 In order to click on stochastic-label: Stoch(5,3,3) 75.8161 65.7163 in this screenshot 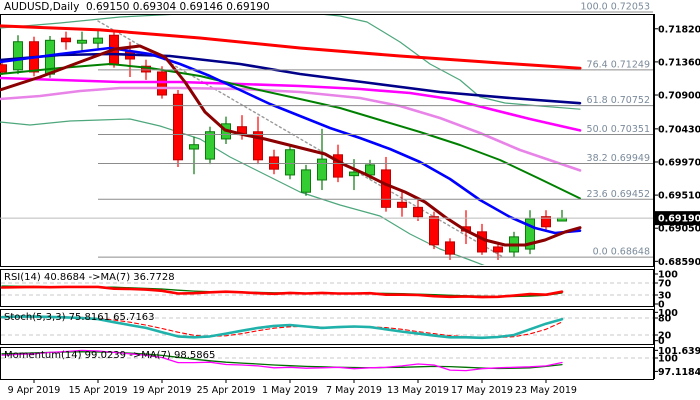, I will do `click(79, 317)`.